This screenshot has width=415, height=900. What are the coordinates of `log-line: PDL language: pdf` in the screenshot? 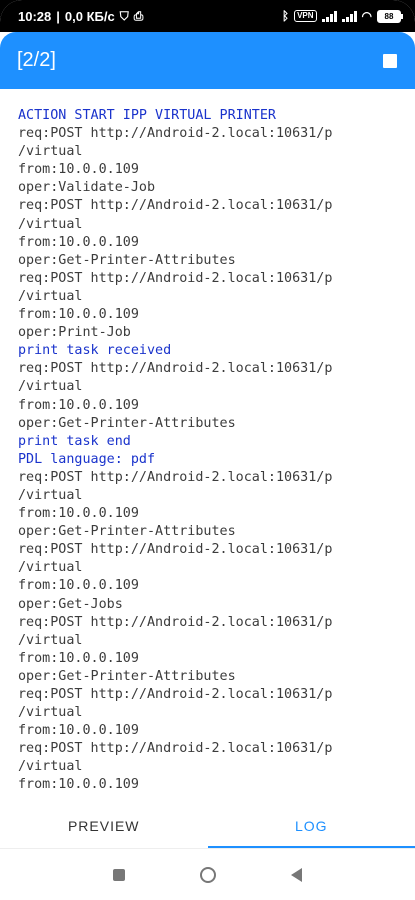 It's located at (87, 459).